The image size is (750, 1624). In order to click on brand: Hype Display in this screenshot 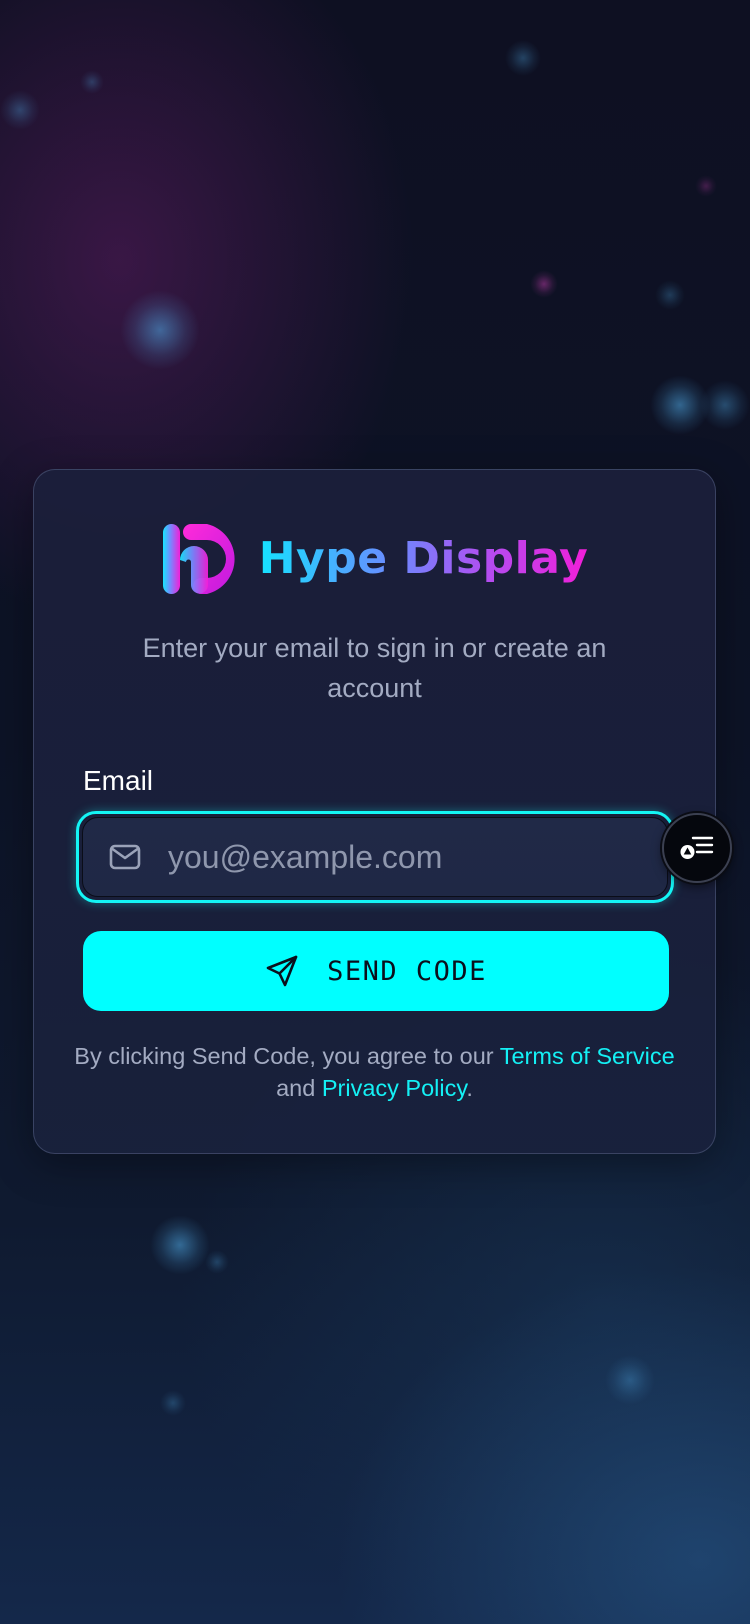, I will do `click(374, 559)`.